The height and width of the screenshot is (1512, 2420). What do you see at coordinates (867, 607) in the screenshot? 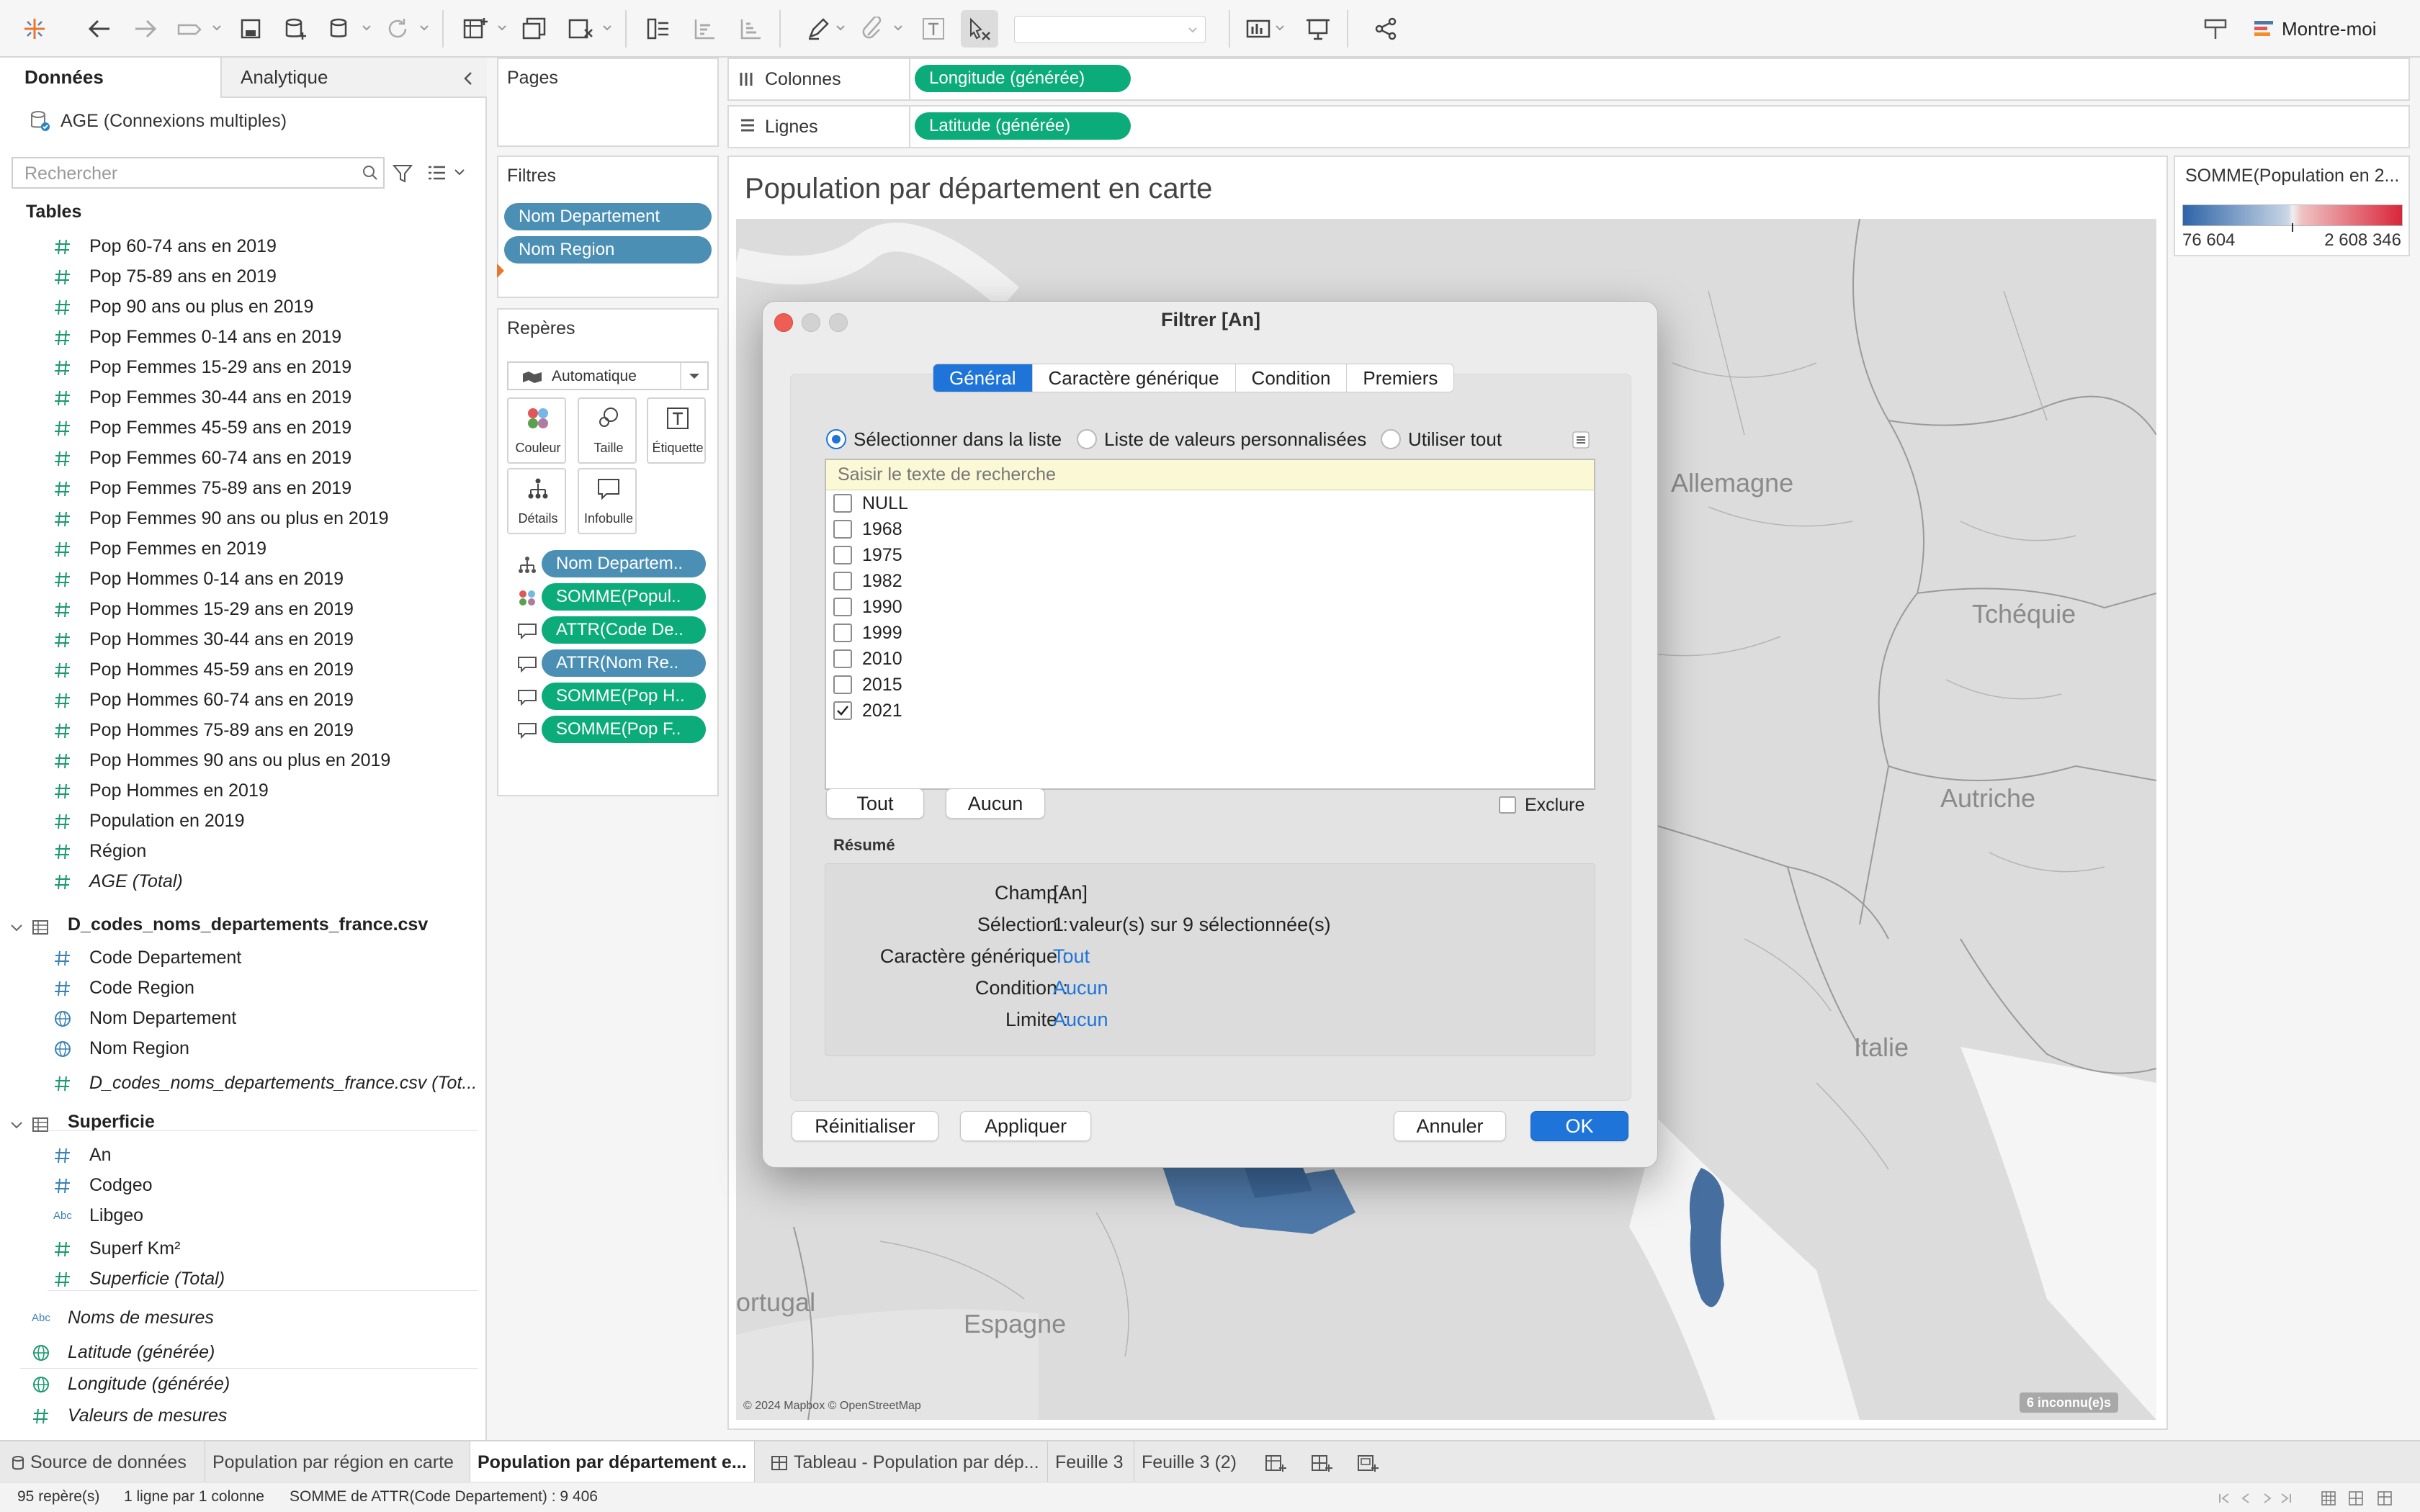
I see `value-item: 1990` at bounding box center [867, 607].